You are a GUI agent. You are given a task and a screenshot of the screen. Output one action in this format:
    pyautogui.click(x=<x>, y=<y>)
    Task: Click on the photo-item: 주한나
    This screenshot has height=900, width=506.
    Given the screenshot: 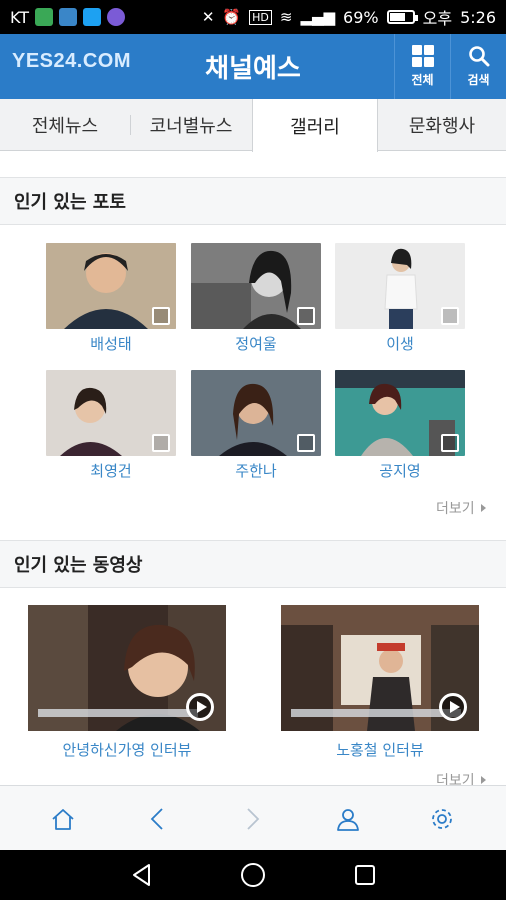 What is the action you would take?
    pyautogui.click(x=256, y=425)
    